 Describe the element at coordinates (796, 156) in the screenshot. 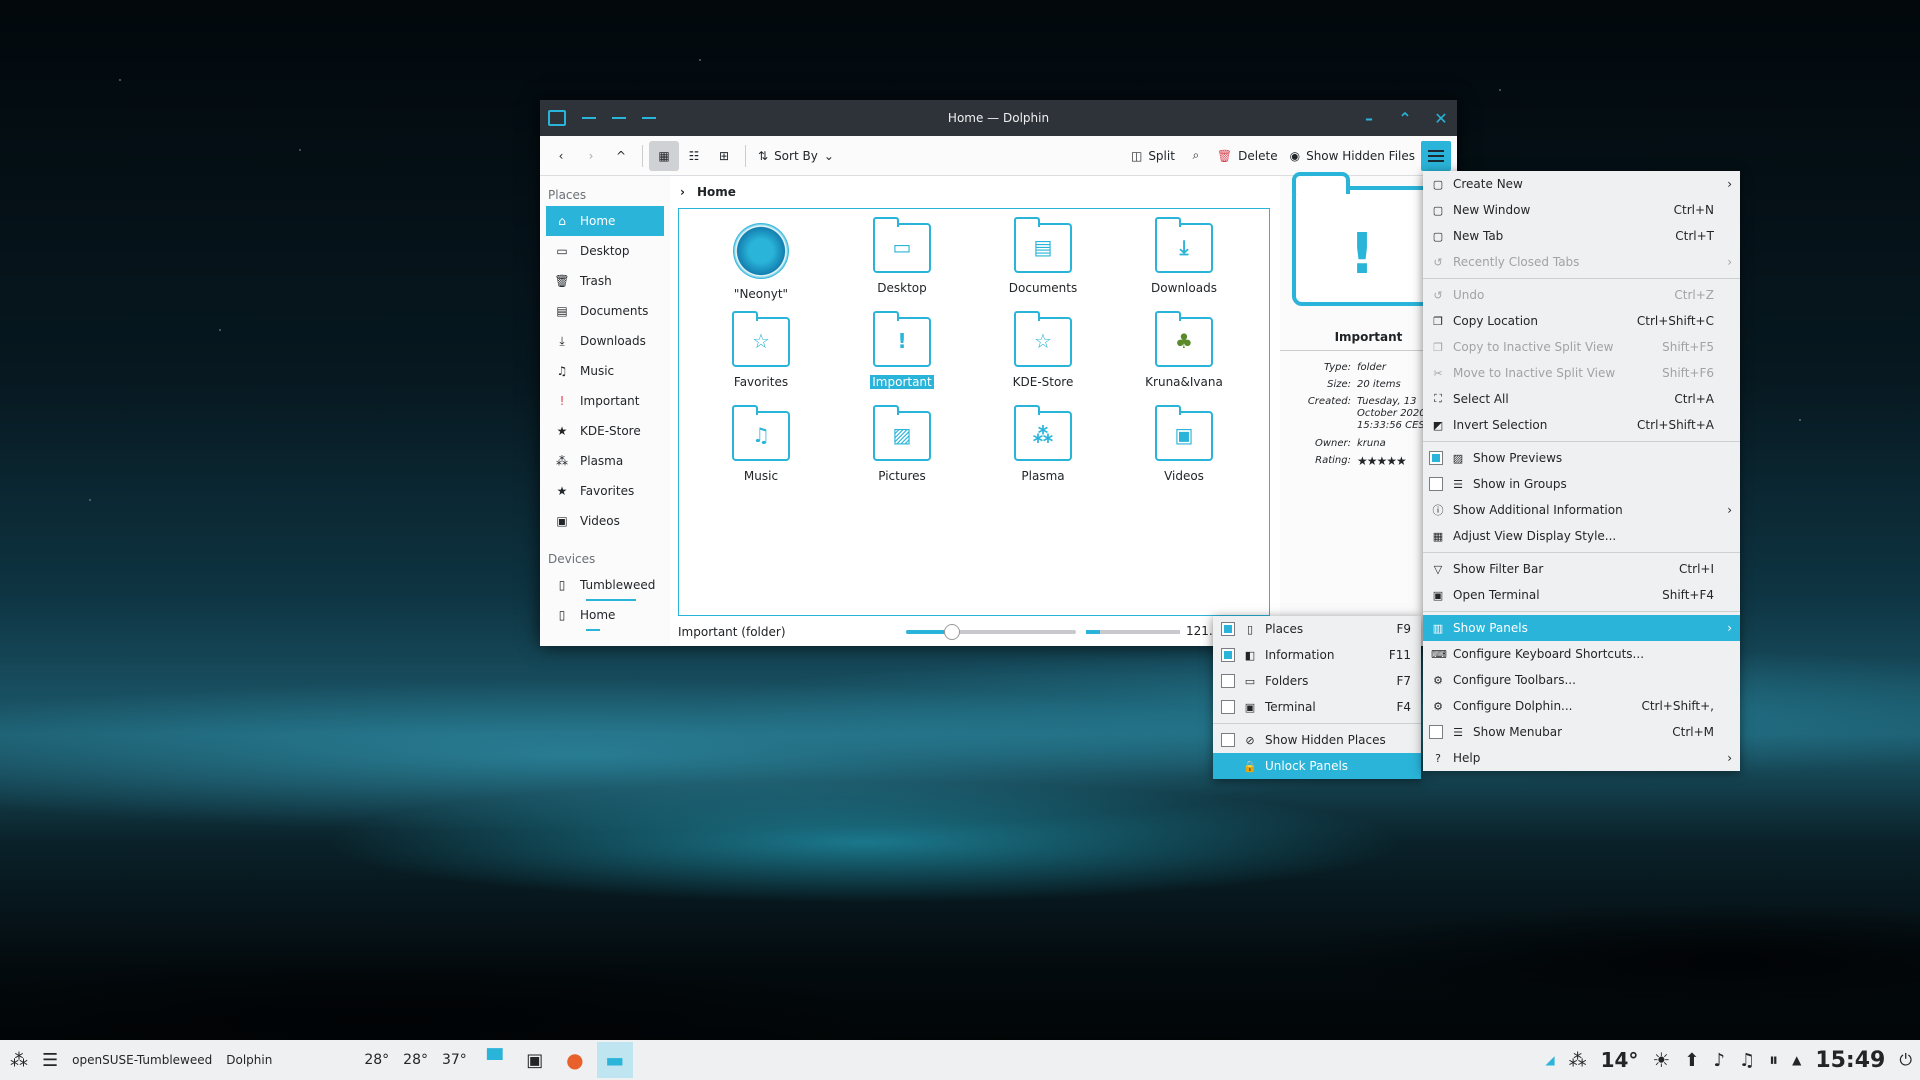

I see `sort-by-button: ⇅ Sort By ⌄` at that location.